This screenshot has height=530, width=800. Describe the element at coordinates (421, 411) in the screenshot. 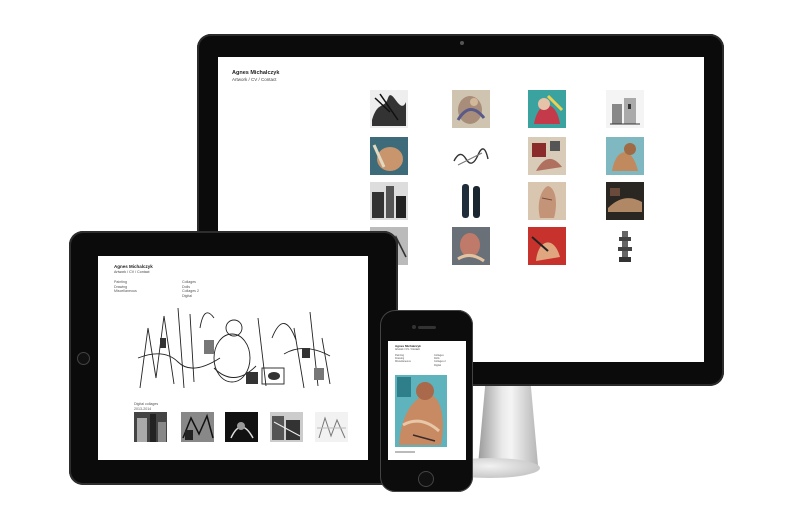

I see `featured-painting` at that location.